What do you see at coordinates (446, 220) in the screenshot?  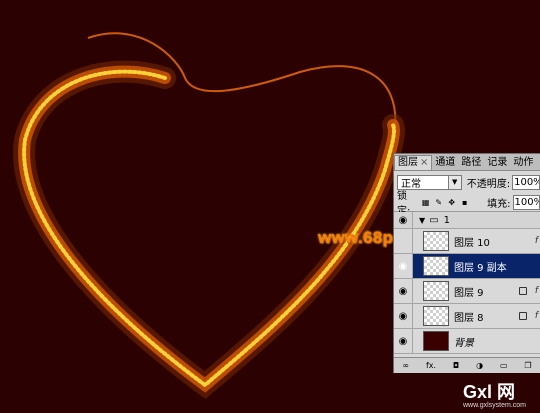 I see `group-name: 1` at bounding box center [446, 220].